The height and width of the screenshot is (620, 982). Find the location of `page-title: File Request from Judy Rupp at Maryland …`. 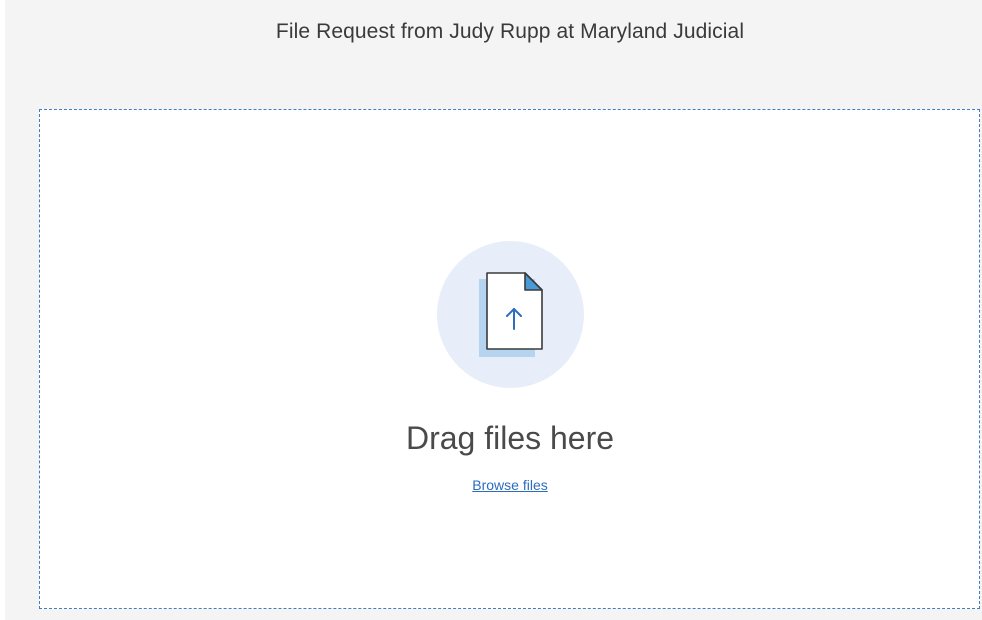

page-title: File Request from Judy Rupp at Maryland … is located at coordinates (510, 31).